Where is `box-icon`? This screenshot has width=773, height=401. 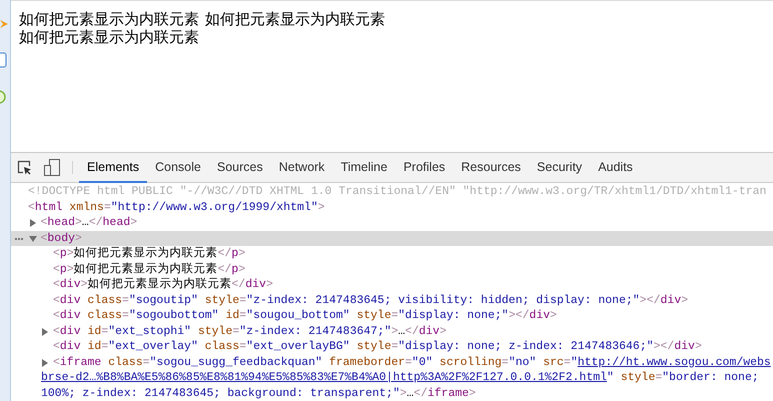 box-icon is located at coordinates (3, 60).